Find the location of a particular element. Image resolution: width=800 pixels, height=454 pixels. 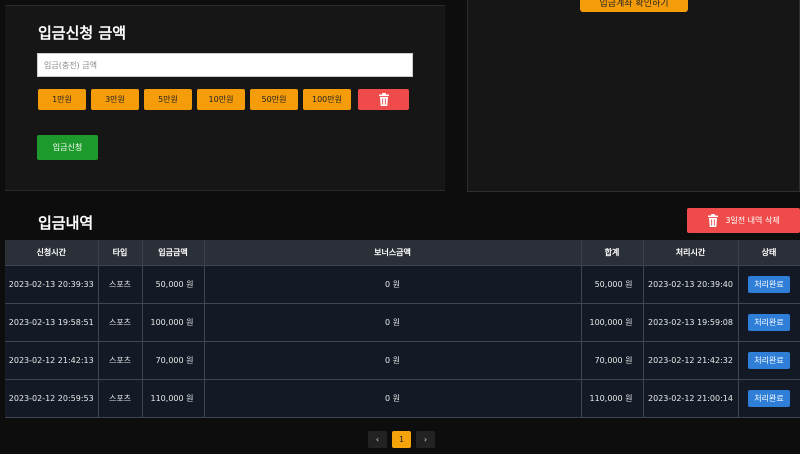

history-title: 입금내역 is located at coordinates (66, 223).